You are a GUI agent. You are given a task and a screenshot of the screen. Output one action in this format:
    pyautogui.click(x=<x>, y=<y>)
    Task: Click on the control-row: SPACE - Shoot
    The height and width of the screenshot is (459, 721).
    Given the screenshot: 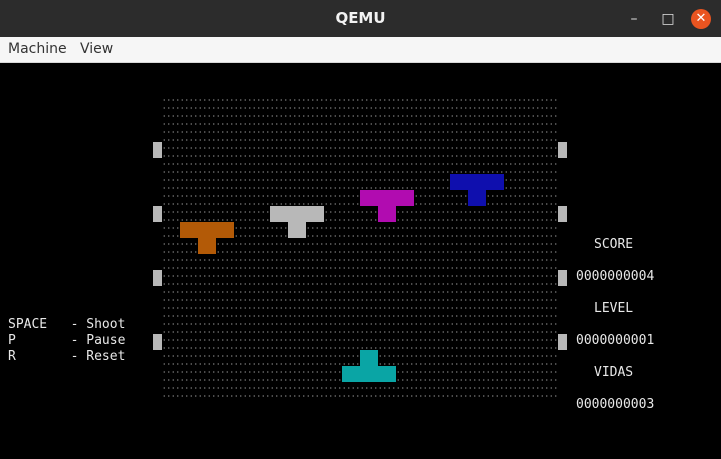 What is the action you would take?
    pyautogui.click(x=66, y=325)
    